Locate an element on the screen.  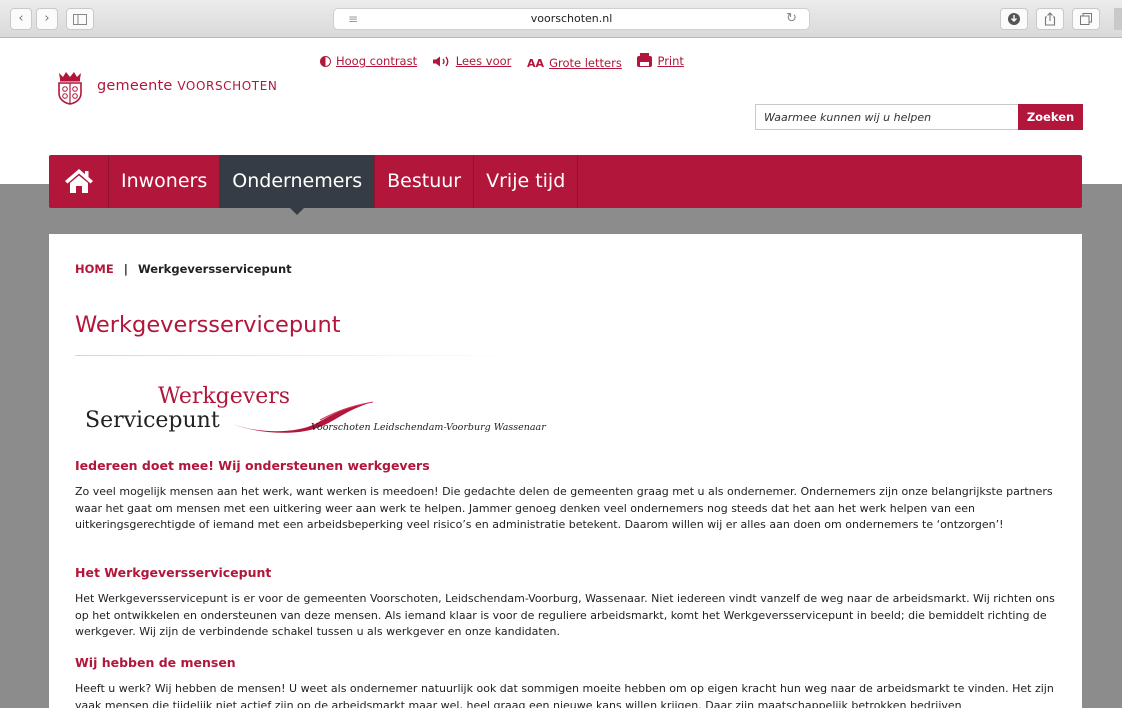
search-form: Zoeken is located at coordinates (919, 117).